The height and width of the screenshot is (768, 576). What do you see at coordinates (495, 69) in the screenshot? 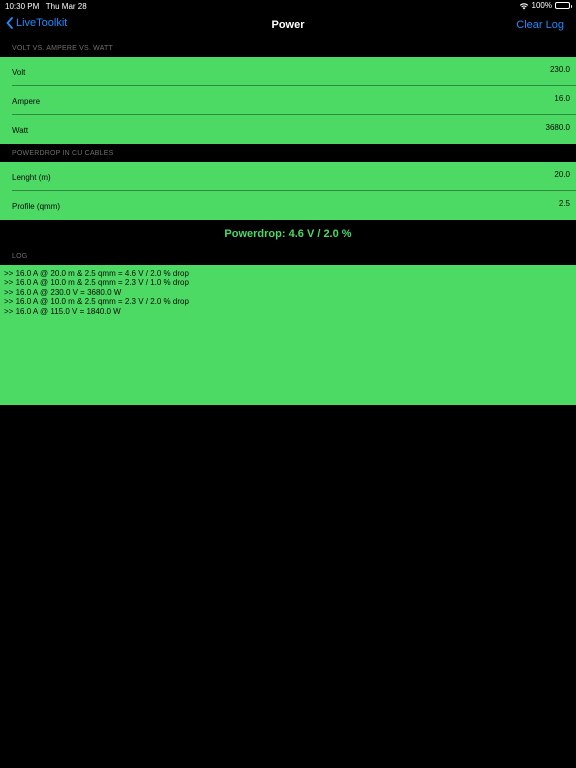
I see `volt-input` at bounding box center [495, 69].